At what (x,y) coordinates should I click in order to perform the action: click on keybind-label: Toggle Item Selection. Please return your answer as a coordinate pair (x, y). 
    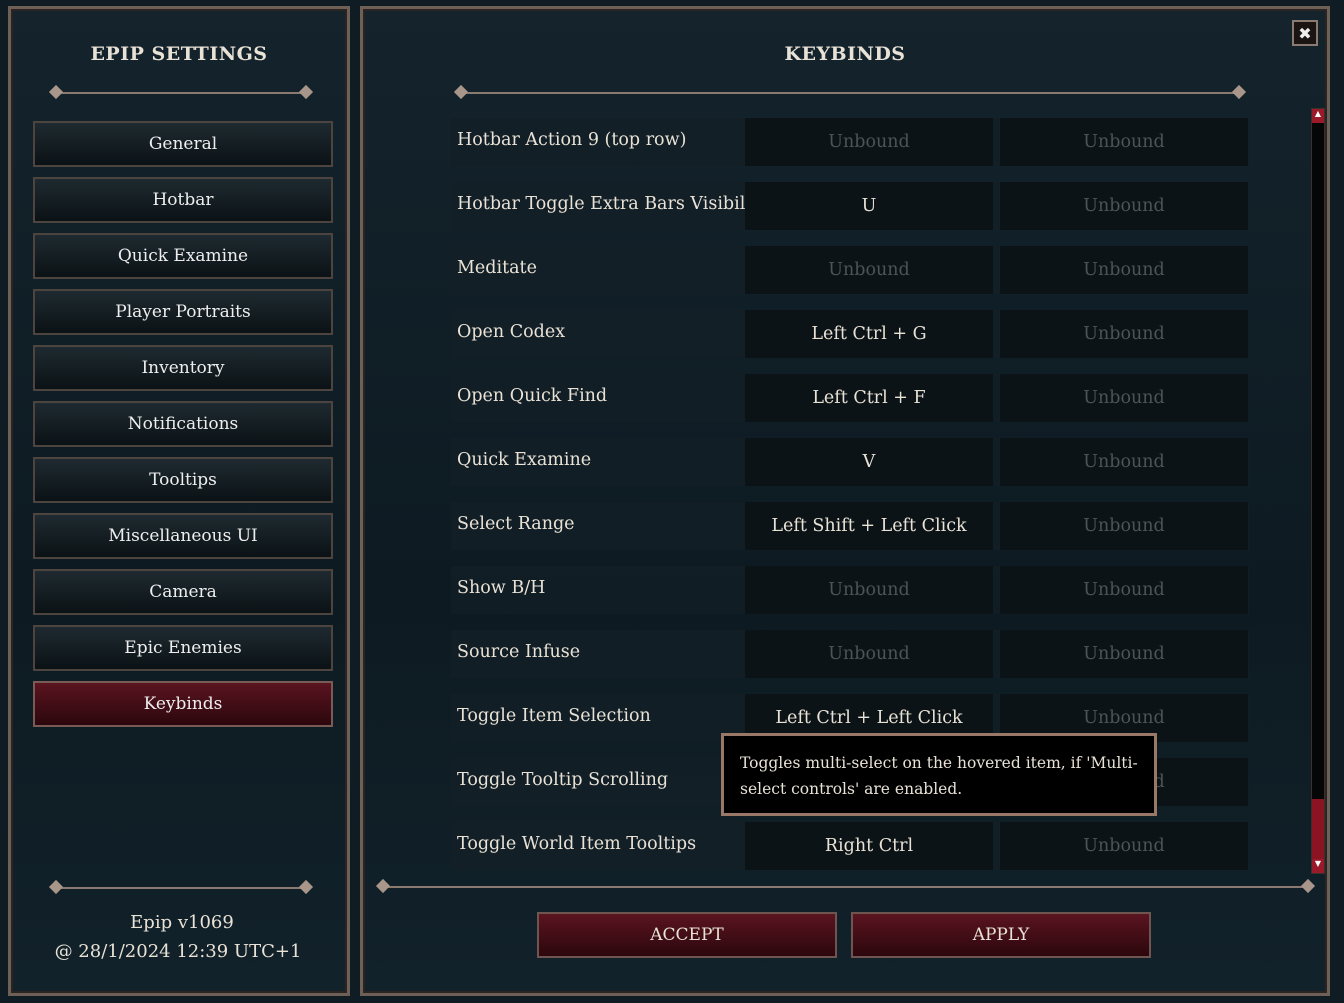
    Looking at the image, I should click on (554, 716).